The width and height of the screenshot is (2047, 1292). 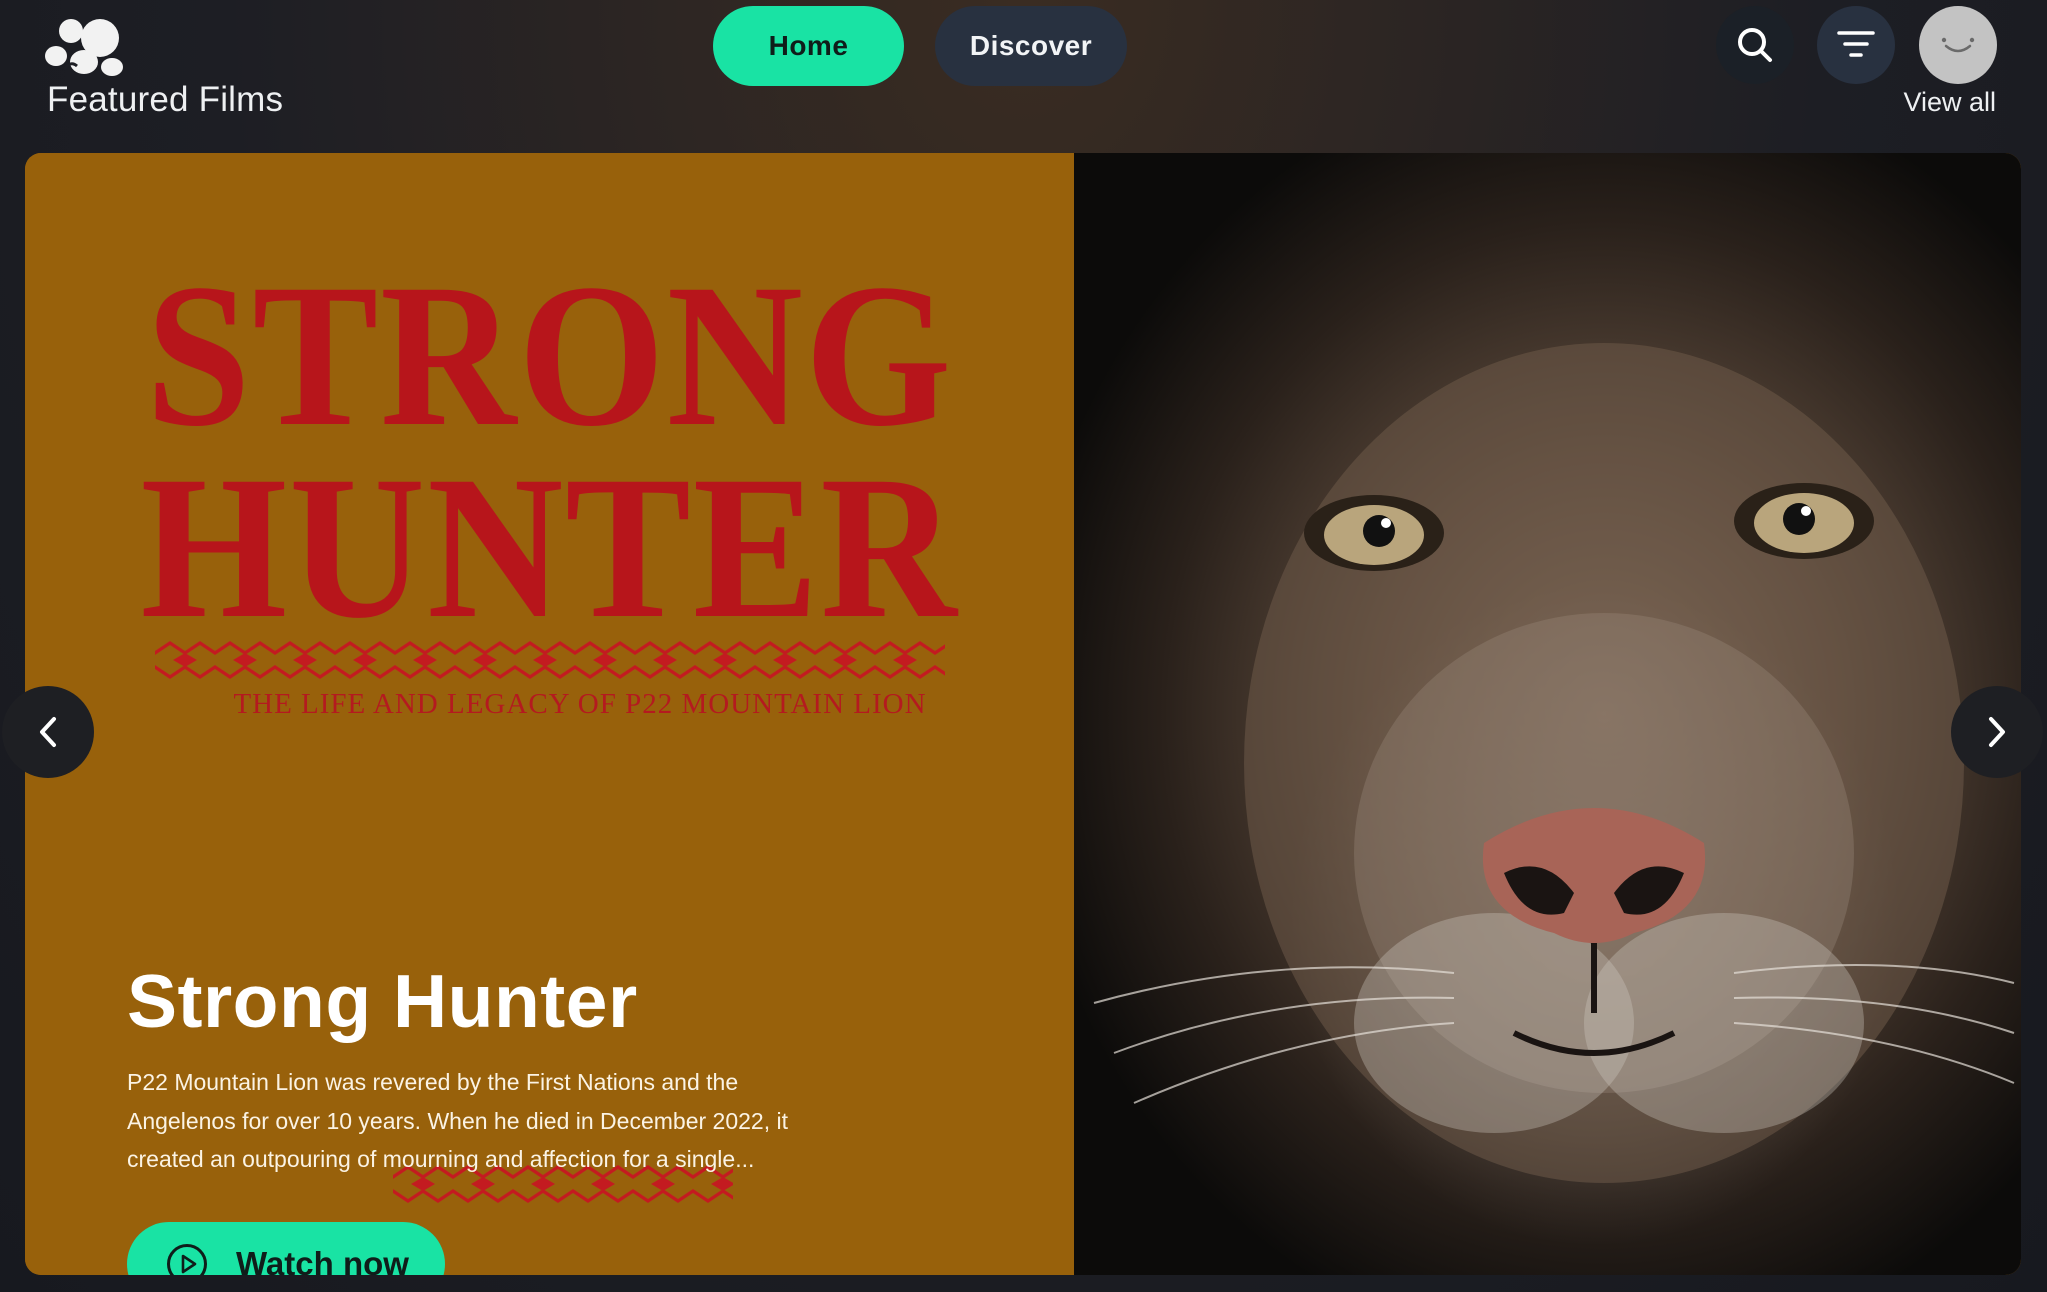 I want to click on chevron-left-icon, so click(x=48, y=732).